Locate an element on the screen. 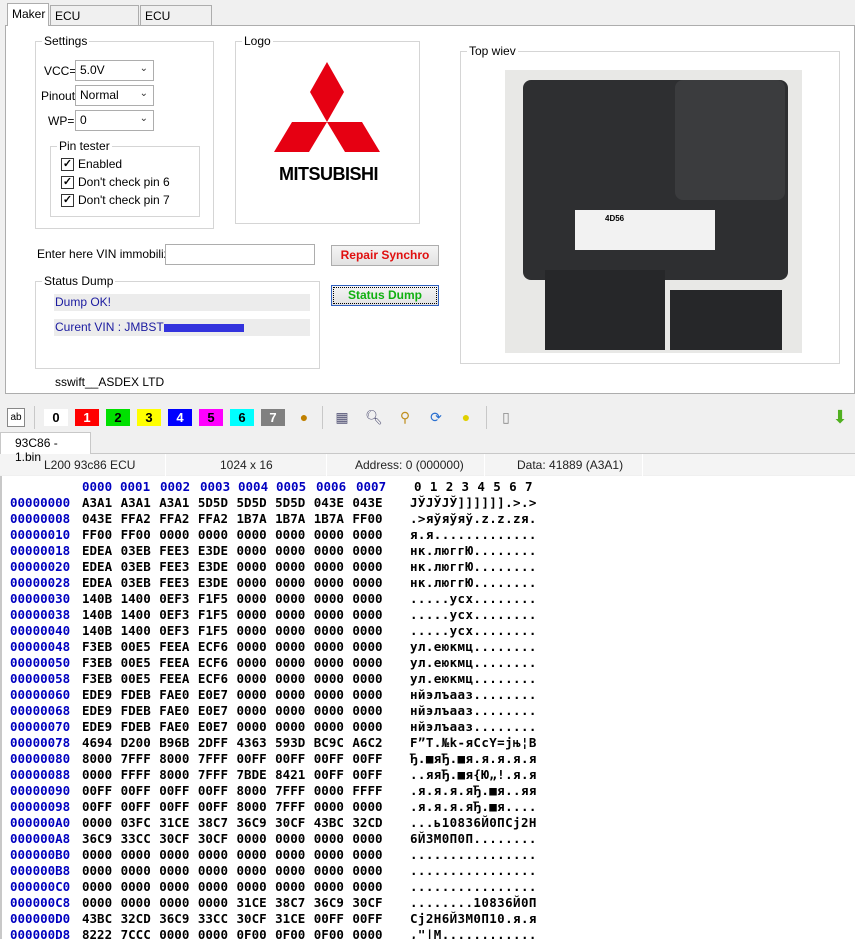  vin-input is located at coordinates (240, 254).